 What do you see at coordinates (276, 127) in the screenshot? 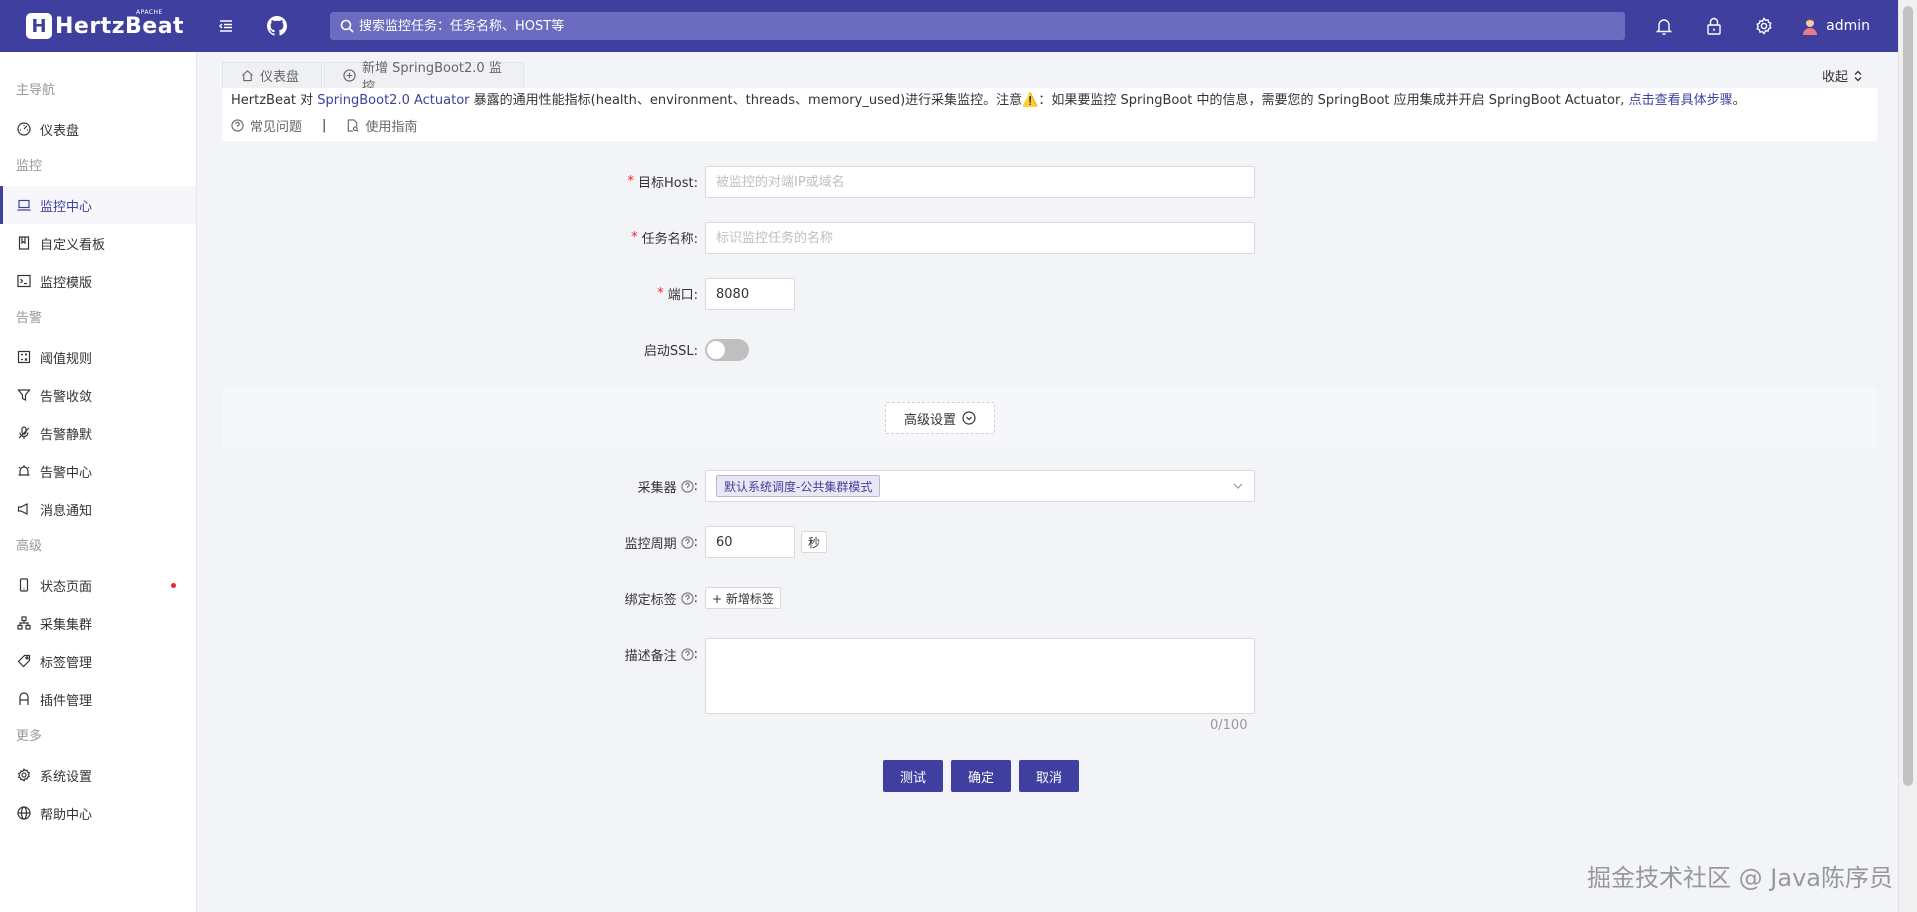
I see `faq-label: 常见问题` at bounding box center [276, 127].